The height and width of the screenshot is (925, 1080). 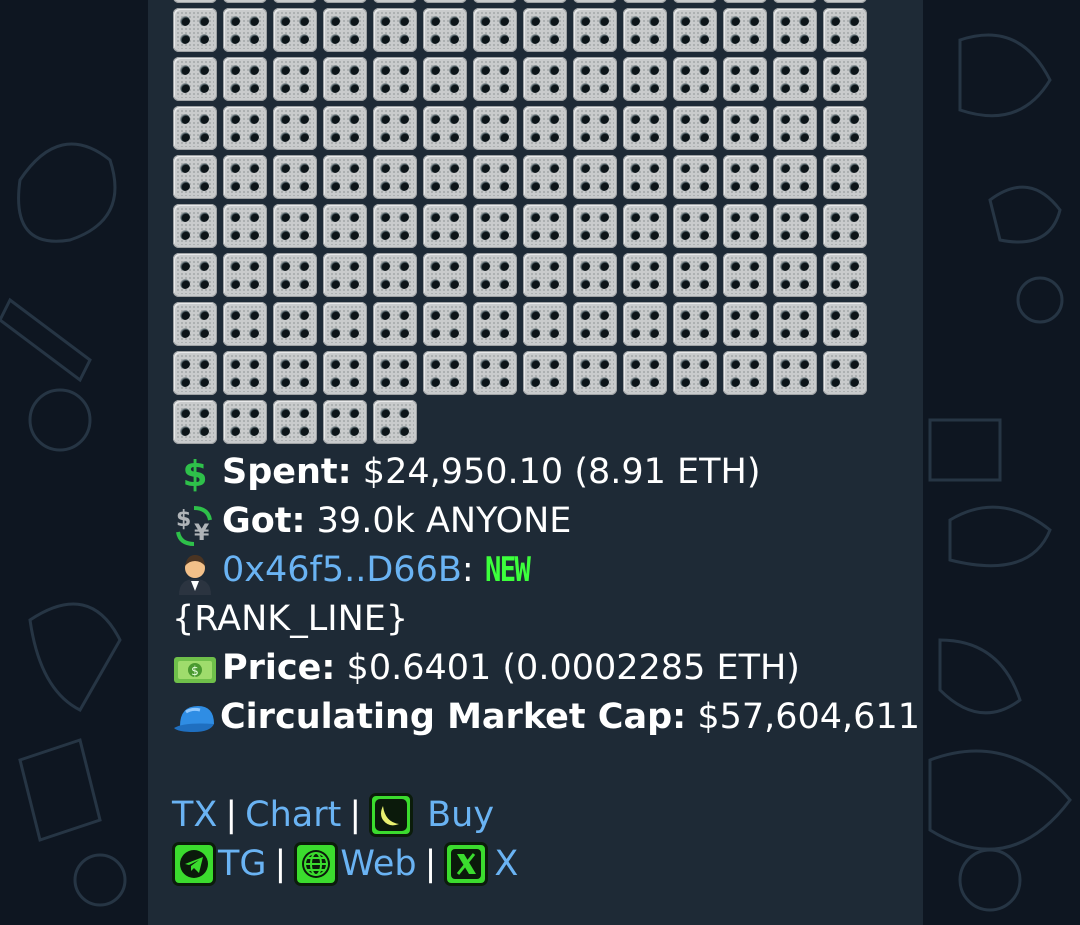 What do you see at coordinates (355, 863) in the screenshot?
I see `web-link: Web` at bounding box center [355, 863].